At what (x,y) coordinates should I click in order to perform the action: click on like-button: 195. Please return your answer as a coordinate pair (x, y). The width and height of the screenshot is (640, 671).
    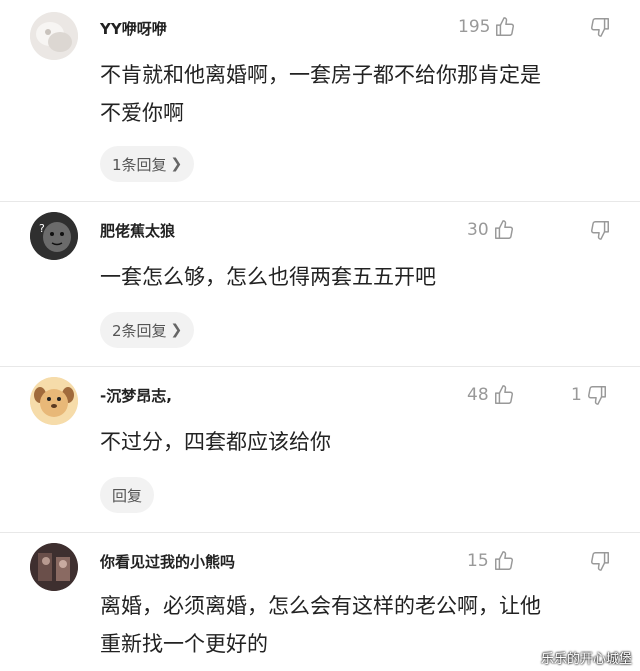
    Looking at the image, I should click on (487, 27).